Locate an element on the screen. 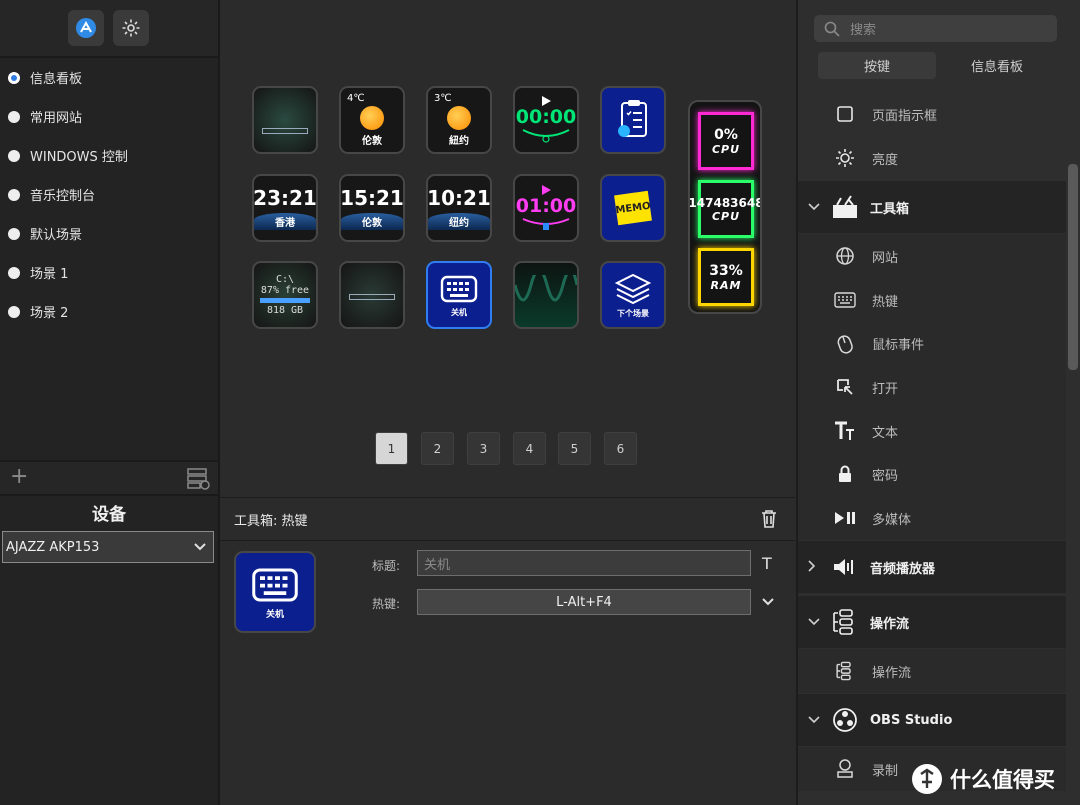 The width and height of the screenshot is (1080, 805). category-flow: 操作流 is located at coordinates (932, 622).